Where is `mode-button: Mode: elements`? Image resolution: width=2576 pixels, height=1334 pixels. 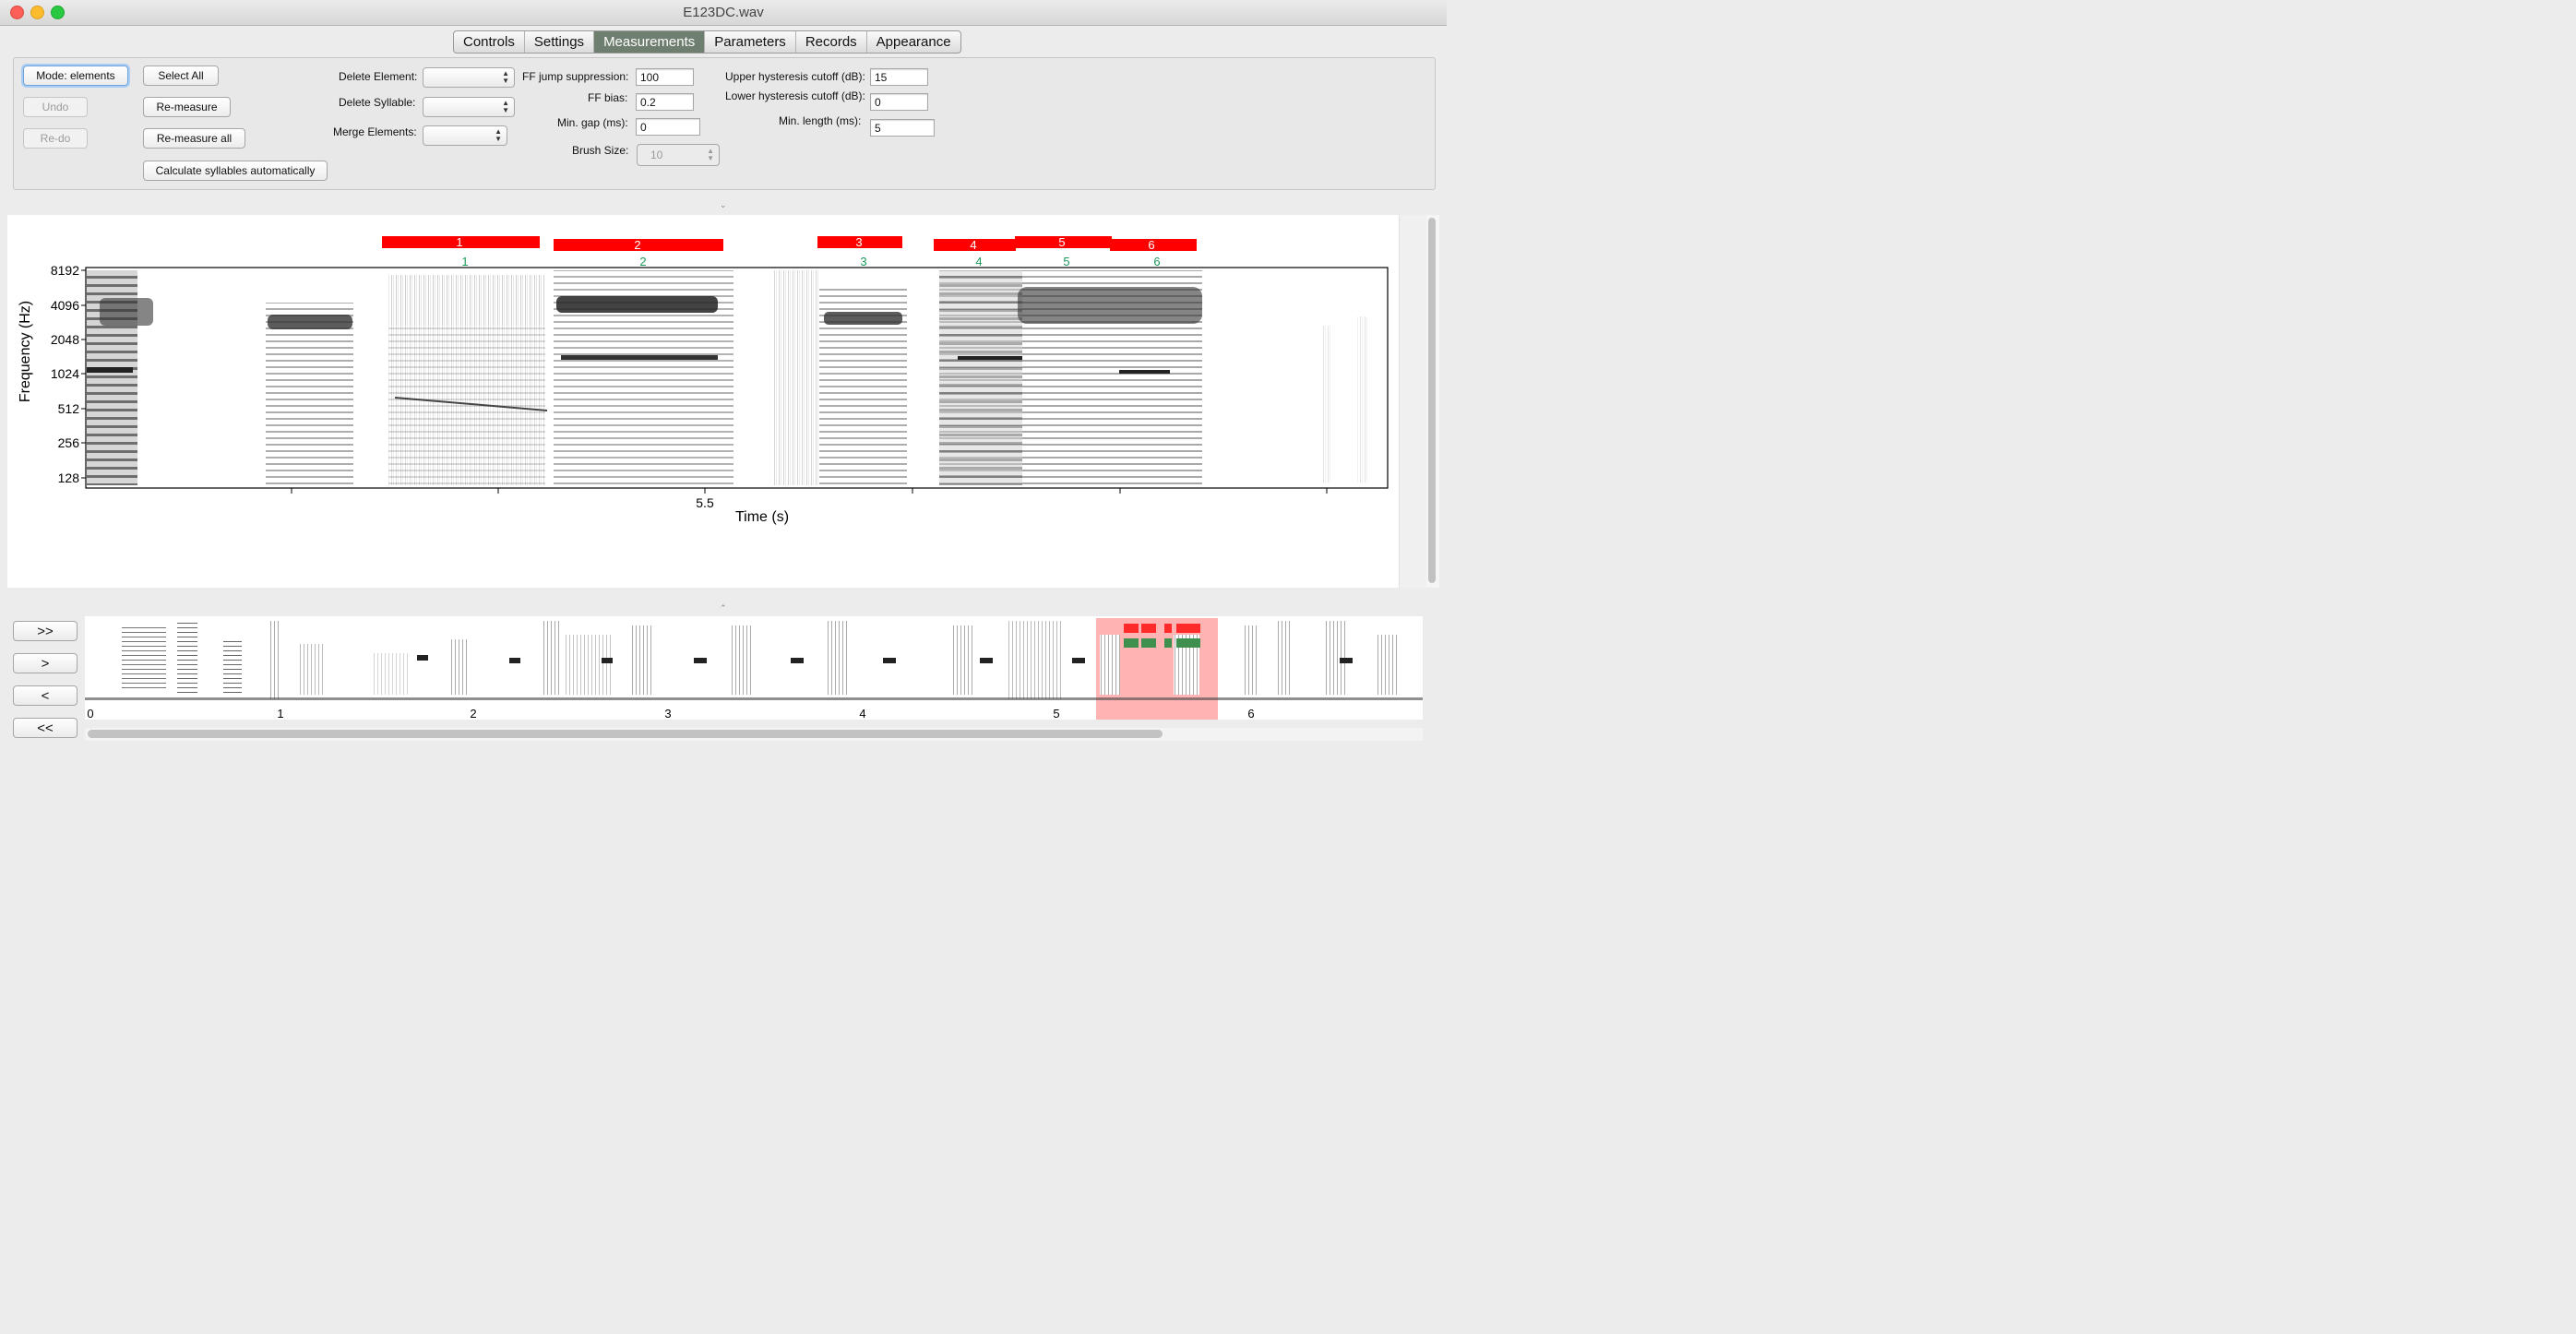
mode-button: Mode: elements is located at coordinates (75, 76).